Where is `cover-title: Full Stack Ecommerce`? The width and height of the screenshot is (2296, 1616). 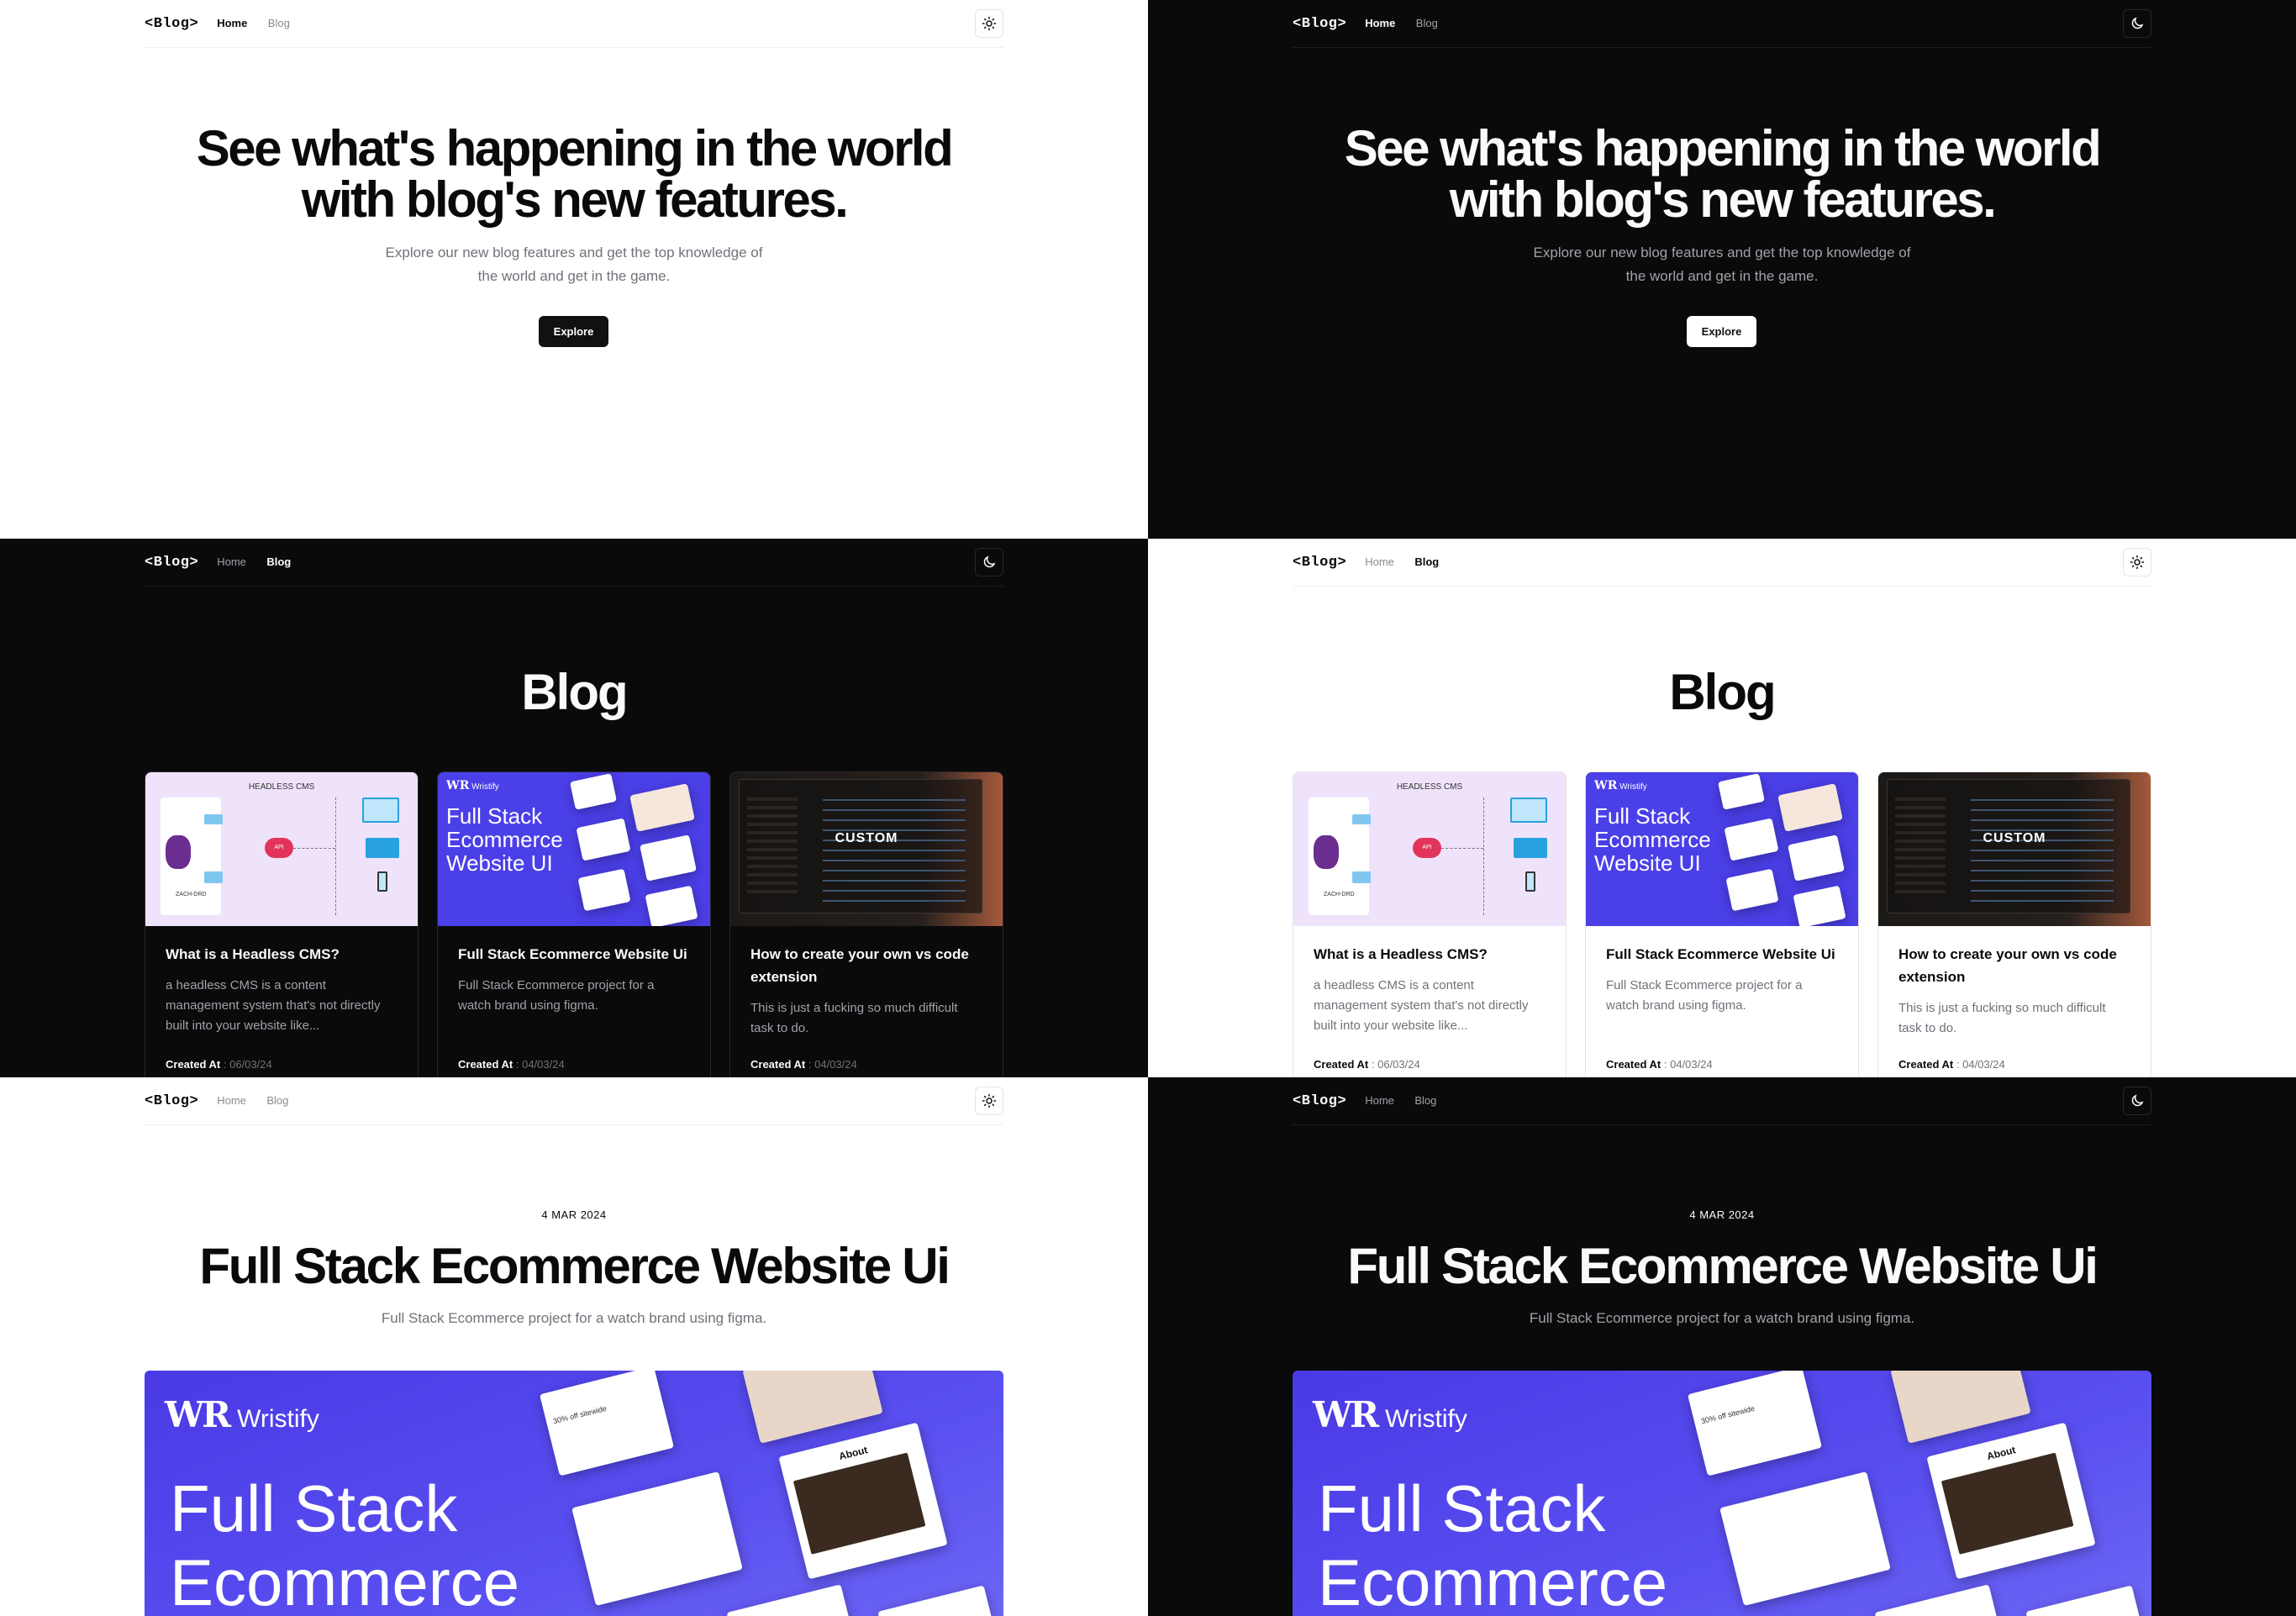
cover-title: Full Stack Ecommerce is located at coordinates (344, 1543).